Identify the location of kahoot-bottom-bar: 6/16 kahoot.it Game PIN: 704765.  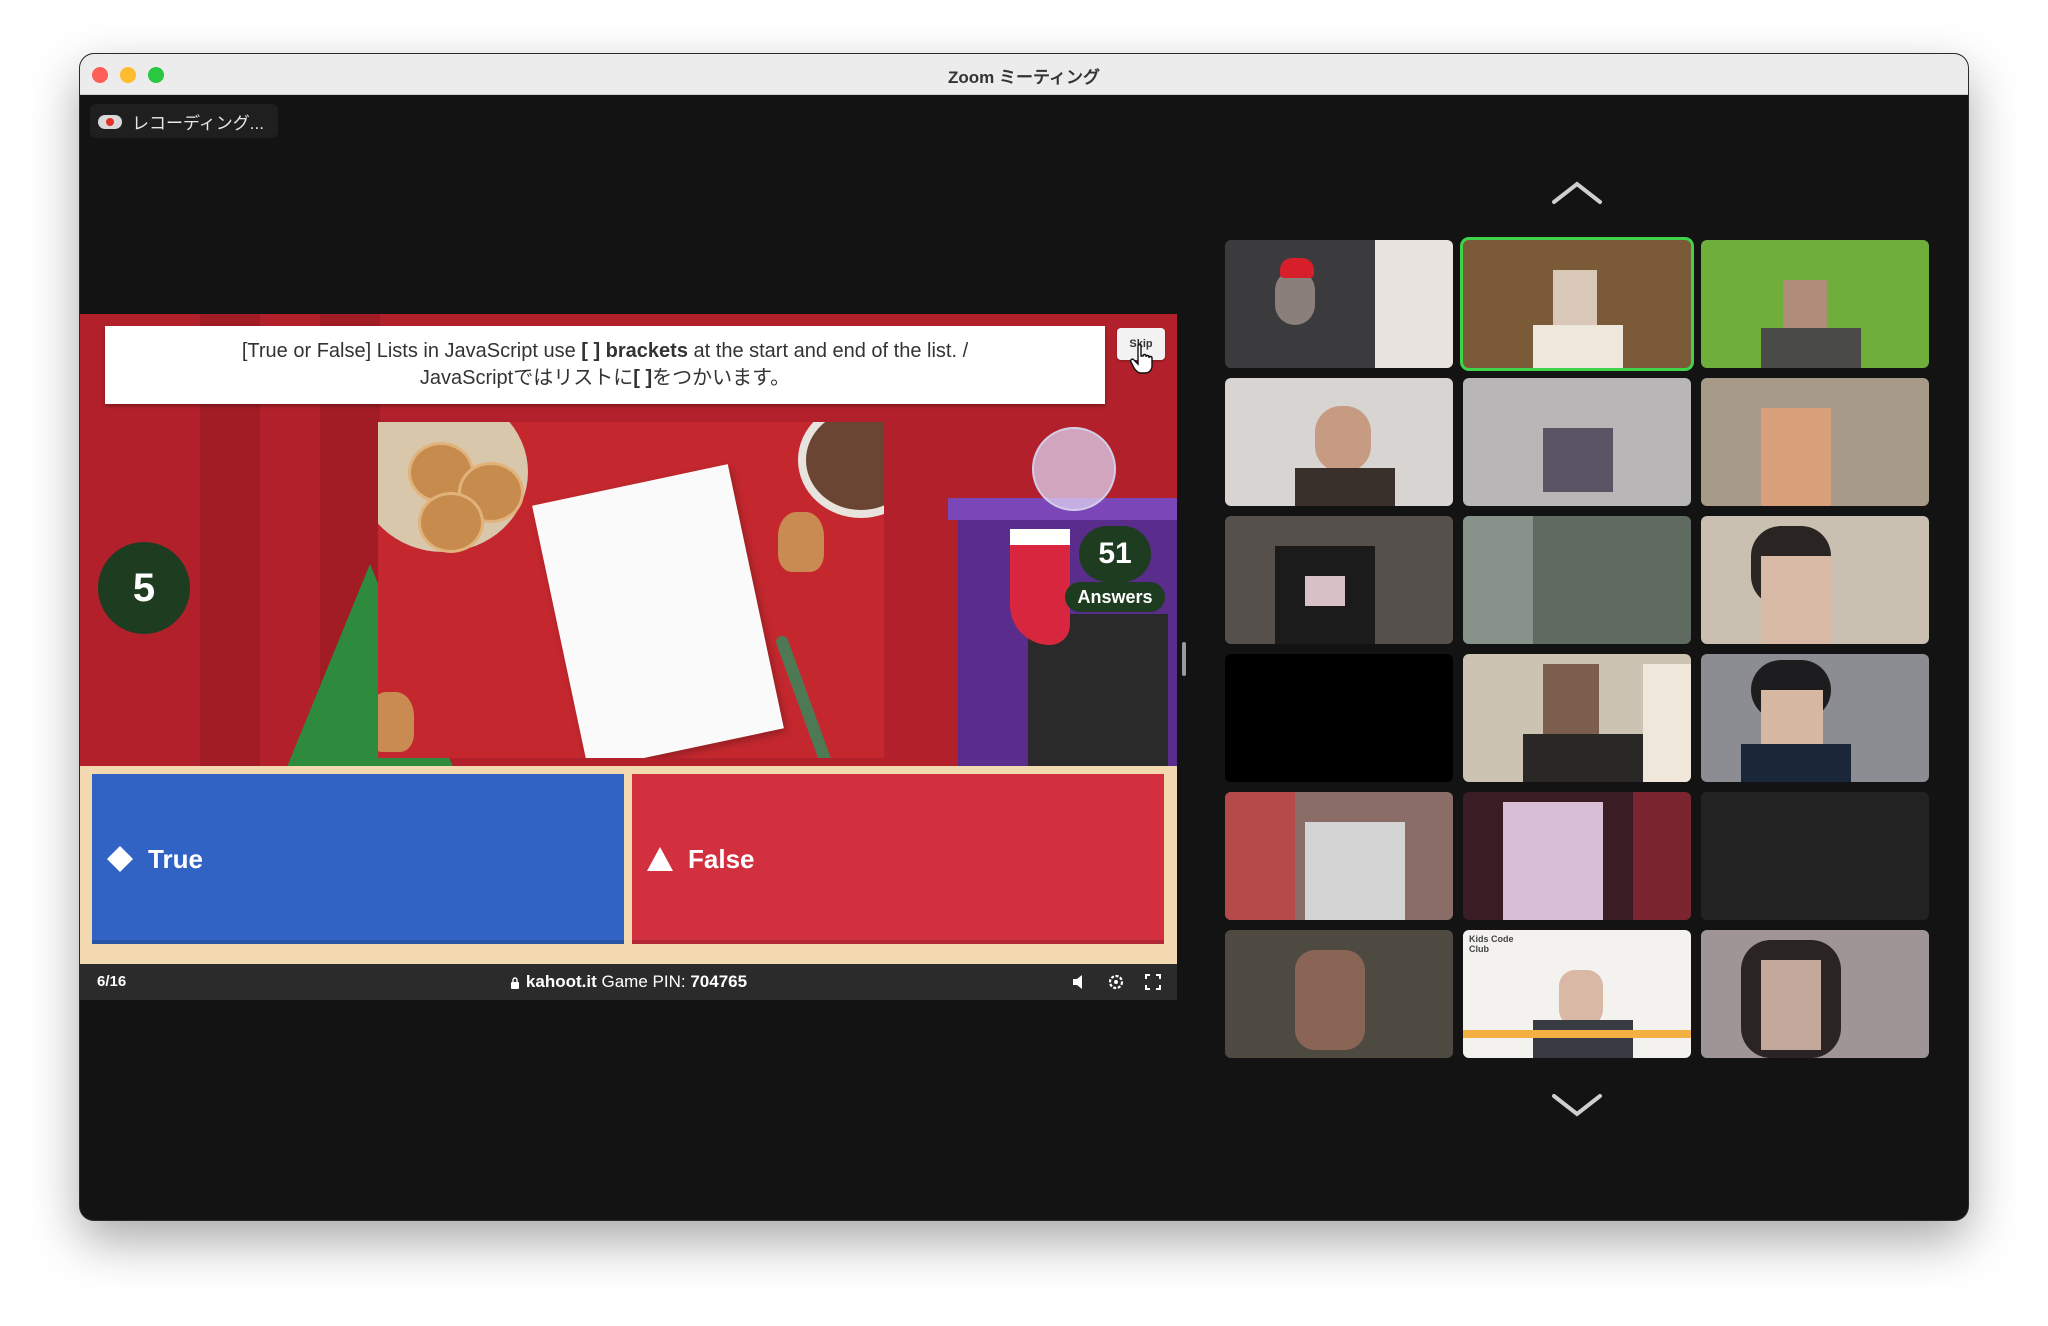
(628, 982).